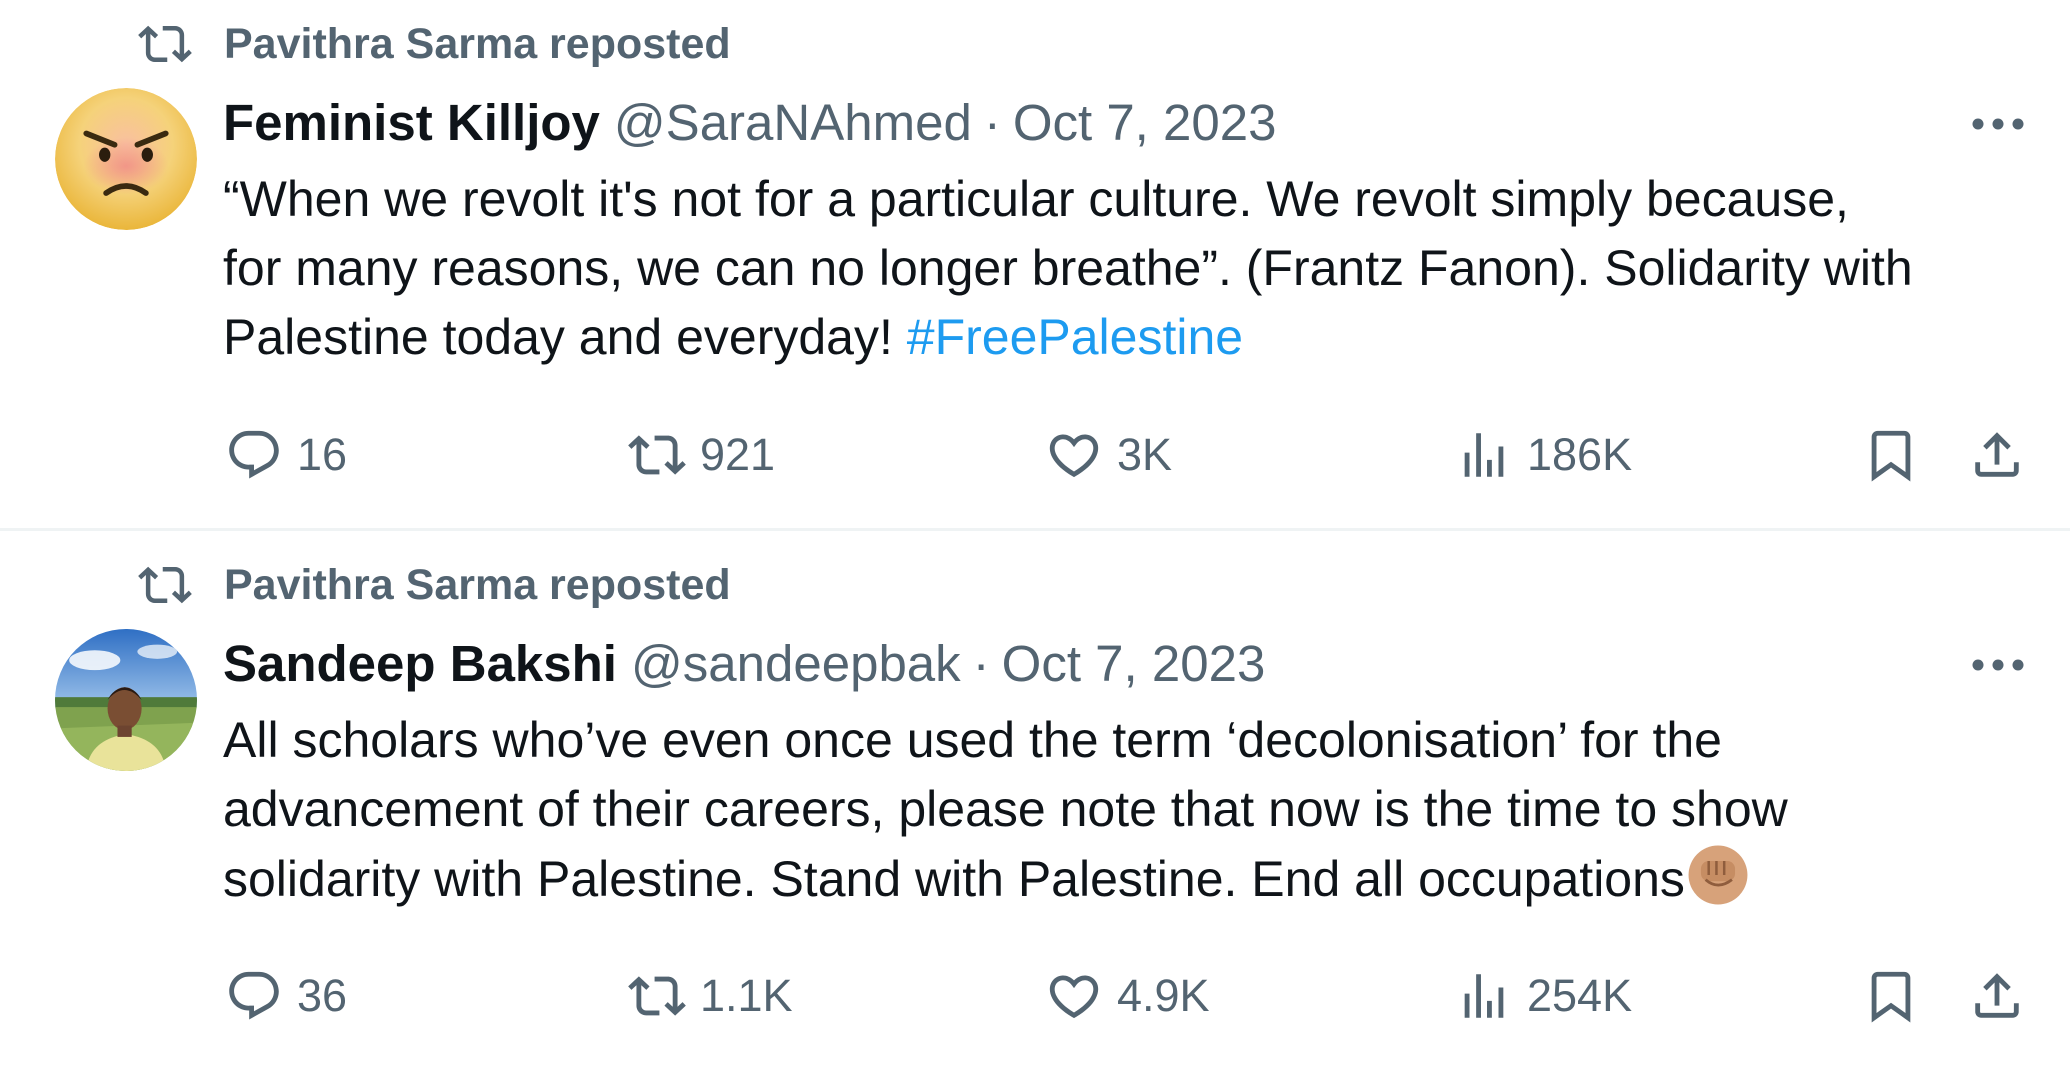 Image resolution: width=2070 pixels, height=1069 pixels. Describe the element at coordinates (1718, 875) in the screenshot. I see `raised-fist-emoji-icon` at that location.